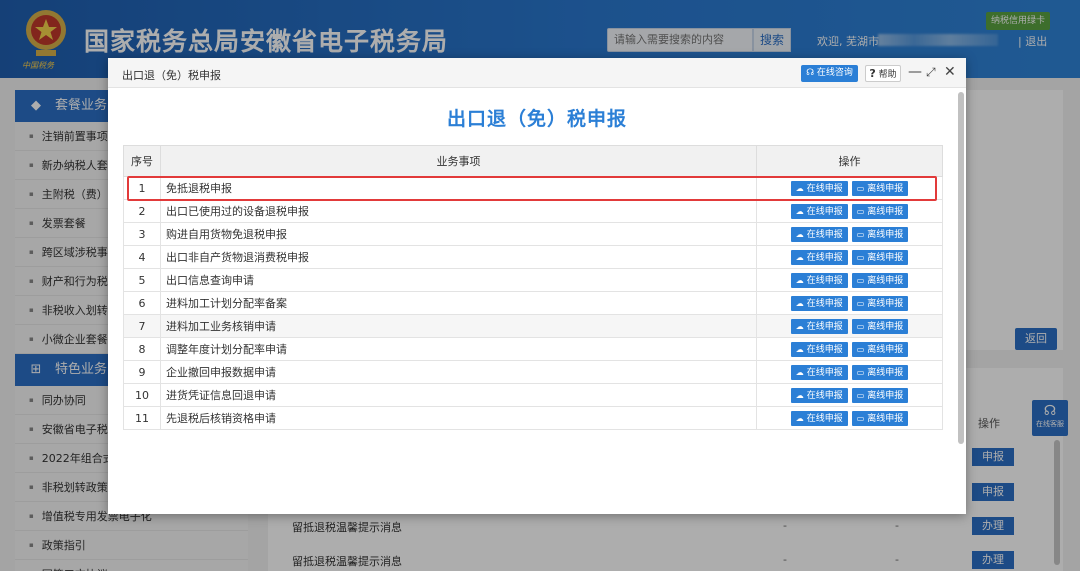 This screenshot has width=1080, height=571. Describe the element at coordinates (834, 73) in the screenshot. I see `consult-label: 在线咨询` at that location.